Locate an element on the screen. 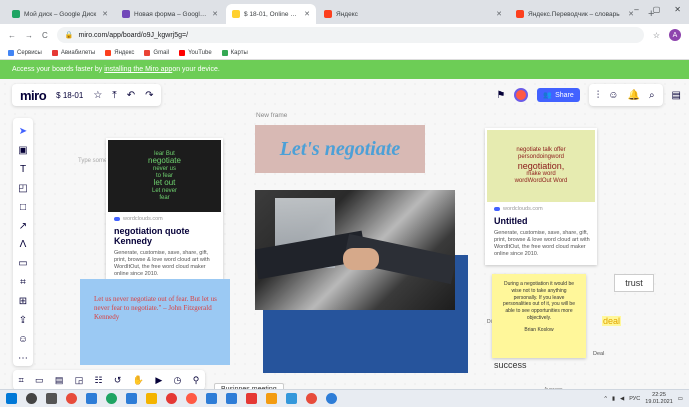 The height and width of the screenshot is (407, 689). emoji-icon: ☺ is located at coordinates (23, 339).